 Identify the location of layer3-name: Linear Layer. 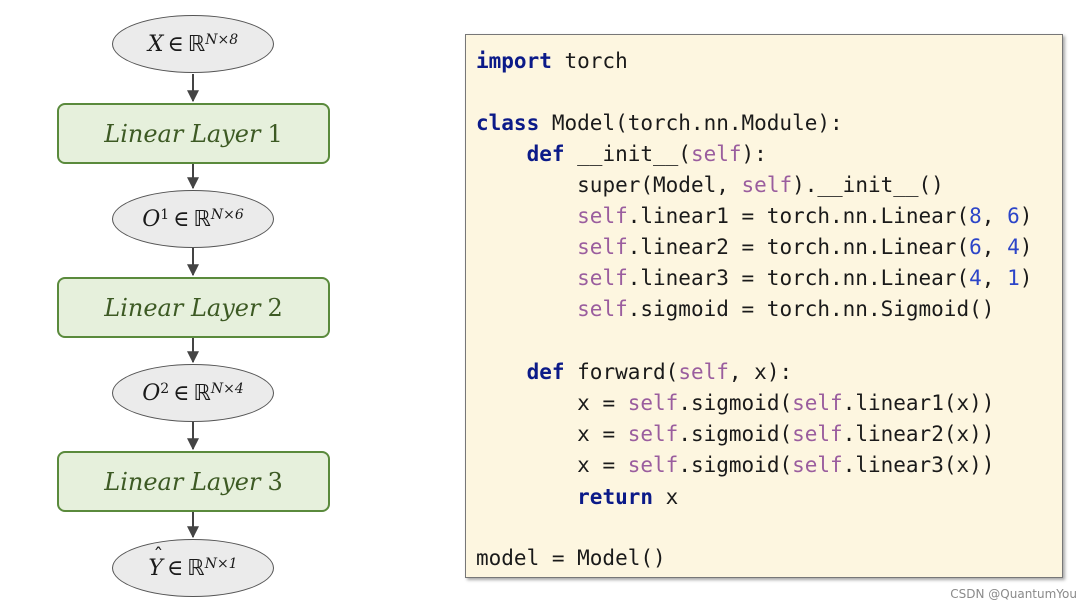
(182, 481).